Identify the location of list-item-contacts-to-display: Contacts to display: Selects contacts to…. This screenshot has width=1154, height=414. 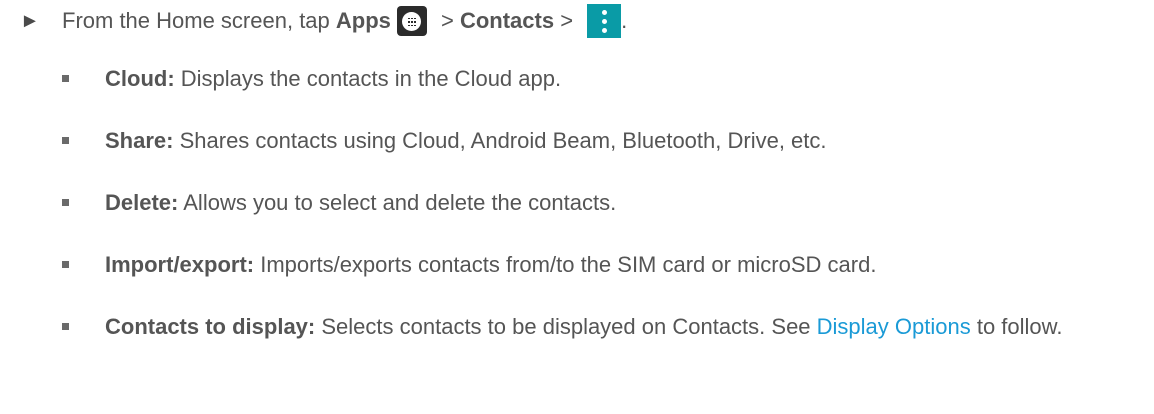
(602, 327).